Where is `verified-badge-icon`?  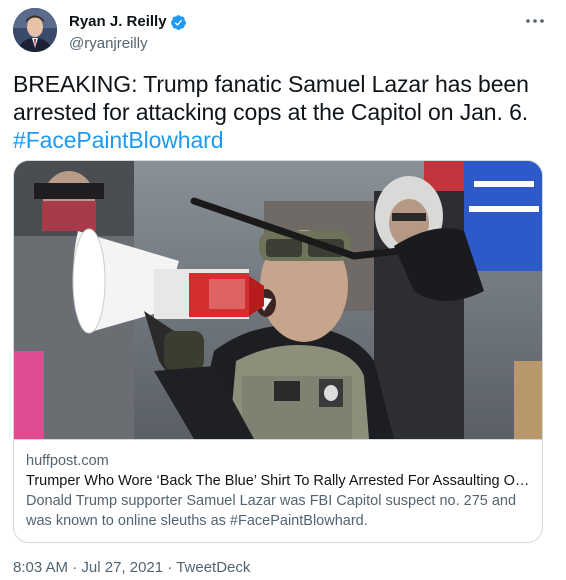
verified-badge-icon is located at coordinates (178, 22).